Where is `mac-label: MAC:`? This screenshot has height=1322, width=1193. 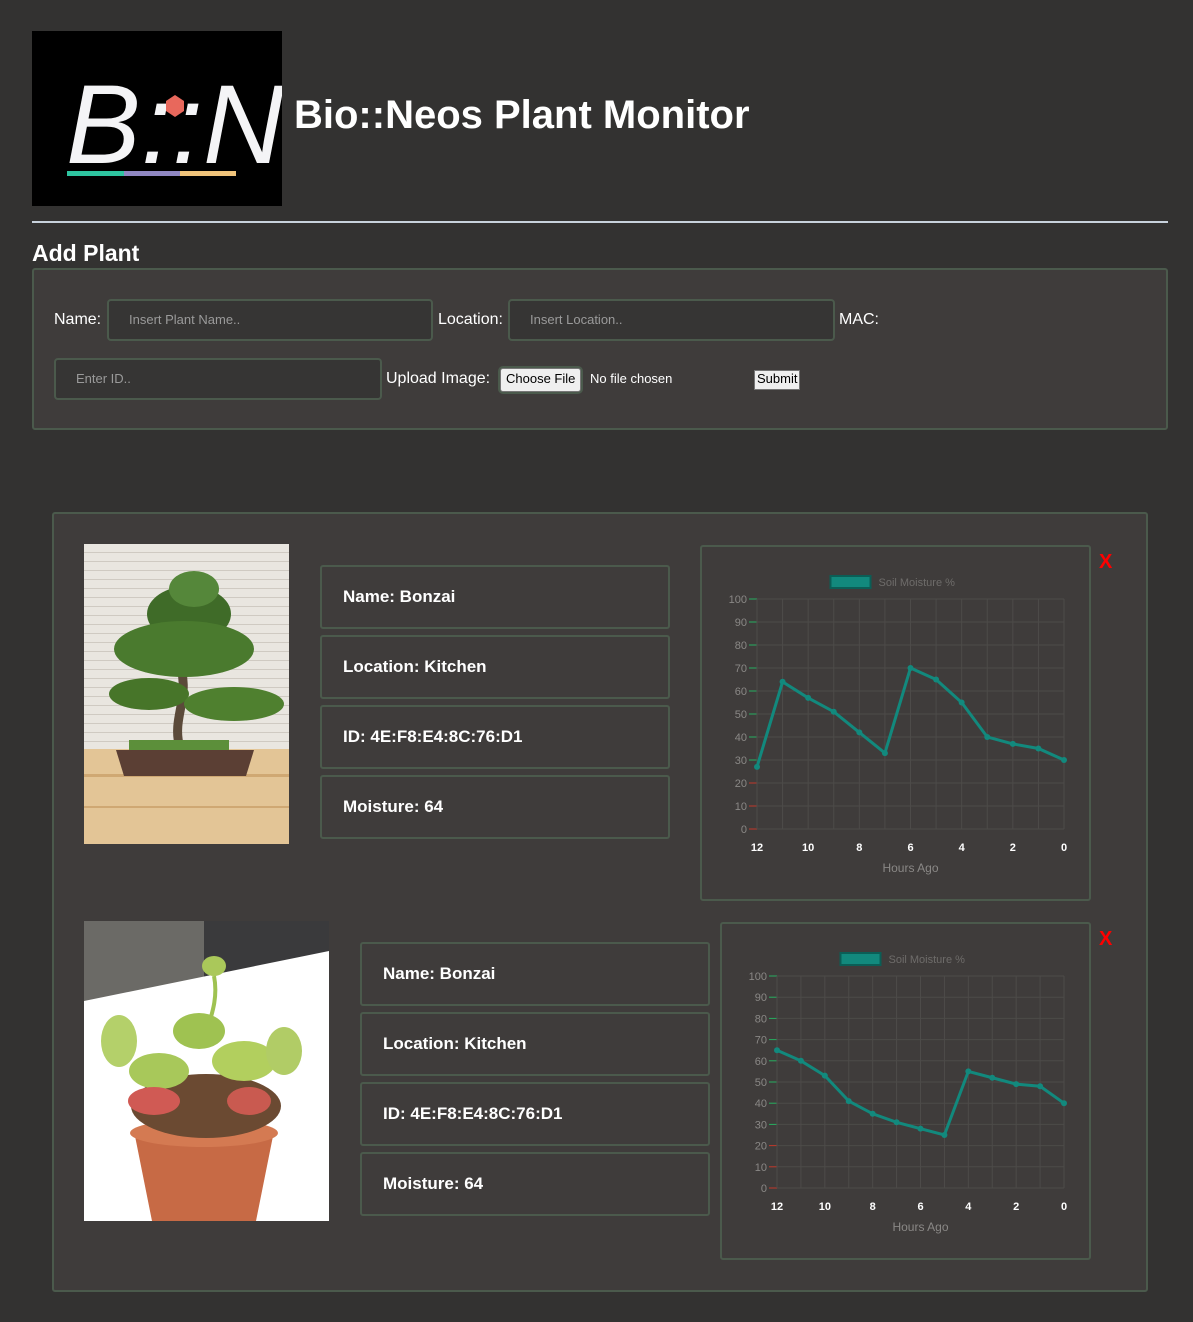
mac-label: MAC: is located at coordinates (859, 319).